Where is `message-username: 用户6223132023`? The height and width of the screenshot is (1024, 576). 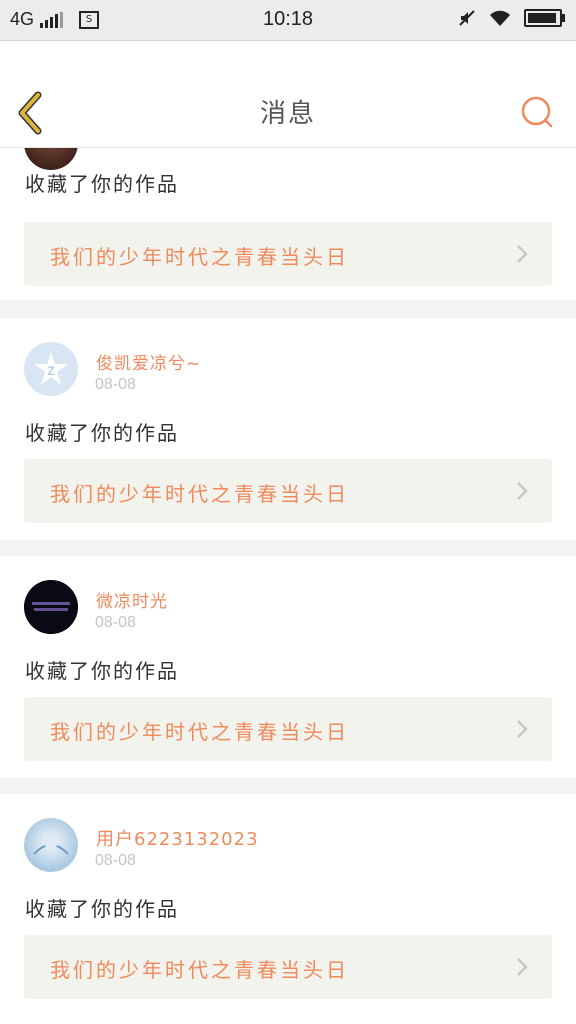
message-username: 用户6223132023 is located at coordinates (177, 838).